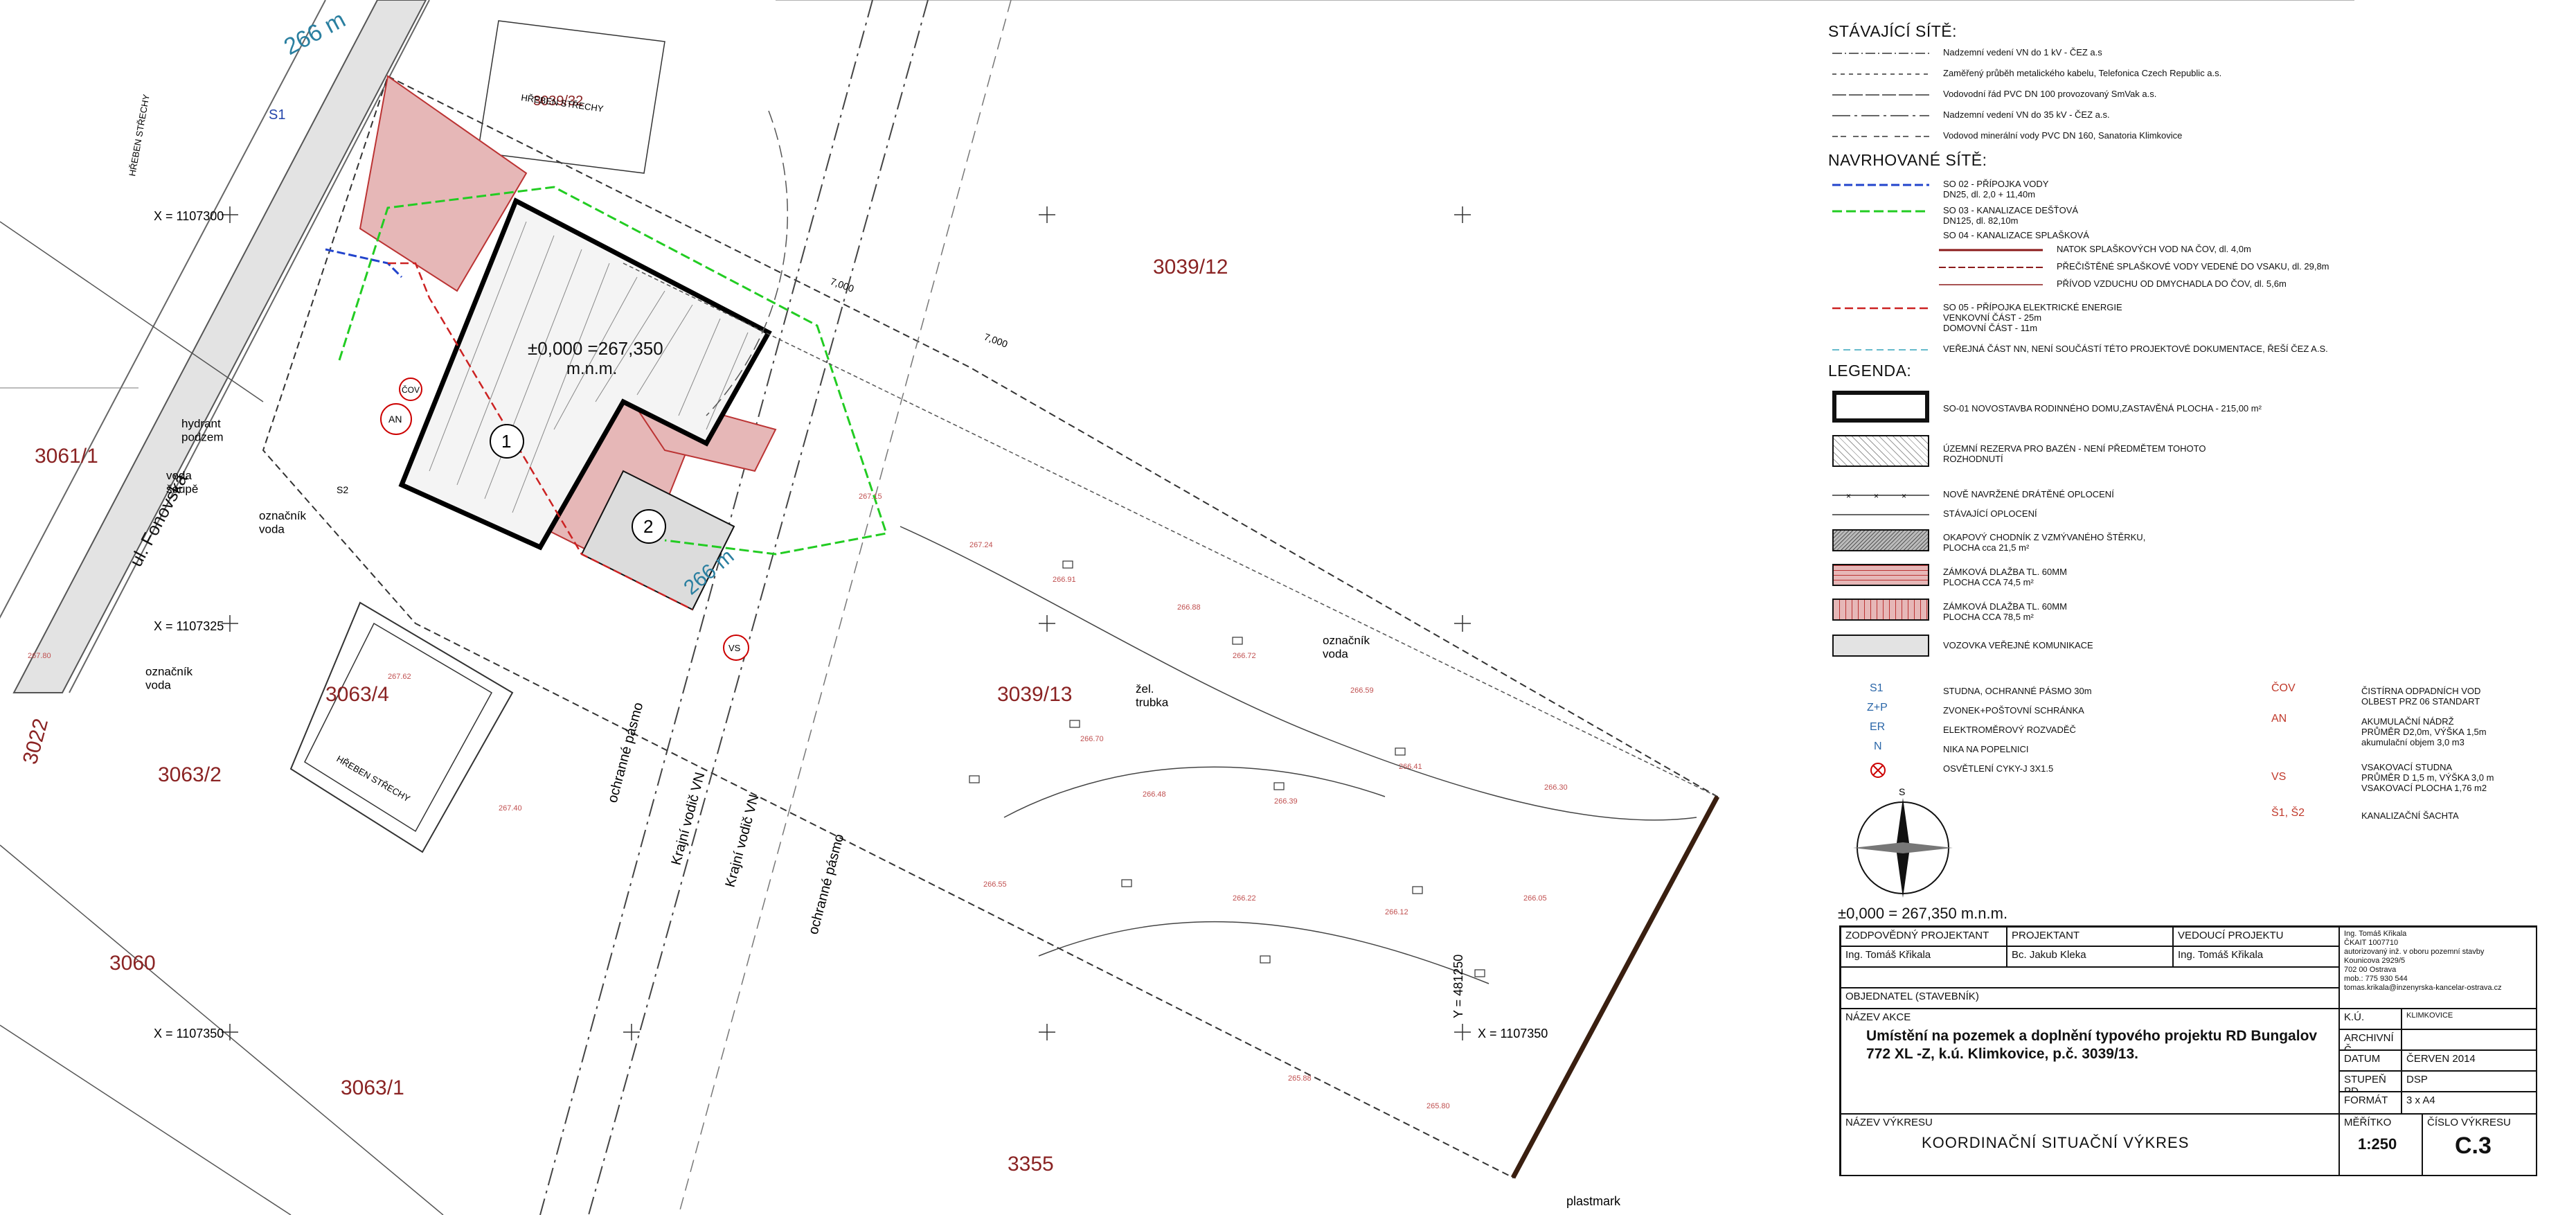  What do you see at coordinates (36, 741) in the screenshot?
I see `parcel-3022: 3022` at bounding box center [36, 741].